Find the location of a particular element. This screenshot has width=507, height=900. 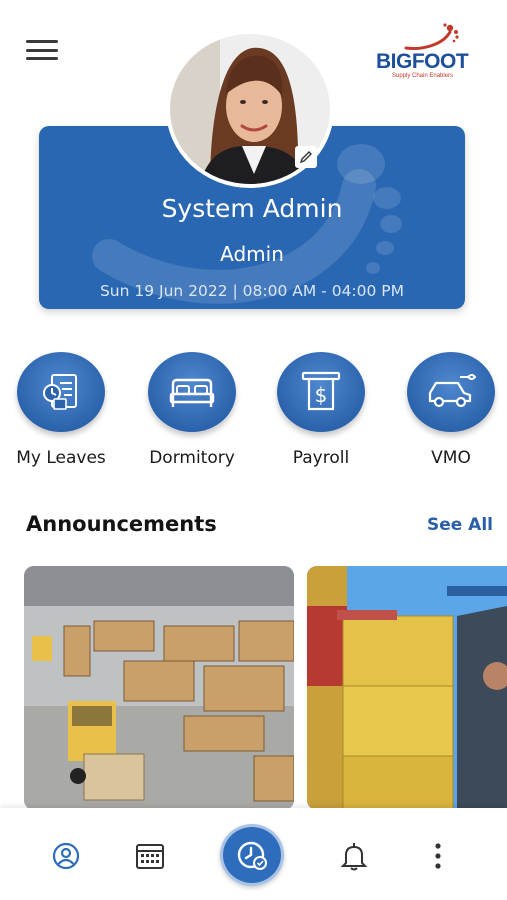

bottom-navigation is located at coordinates (253, 854).